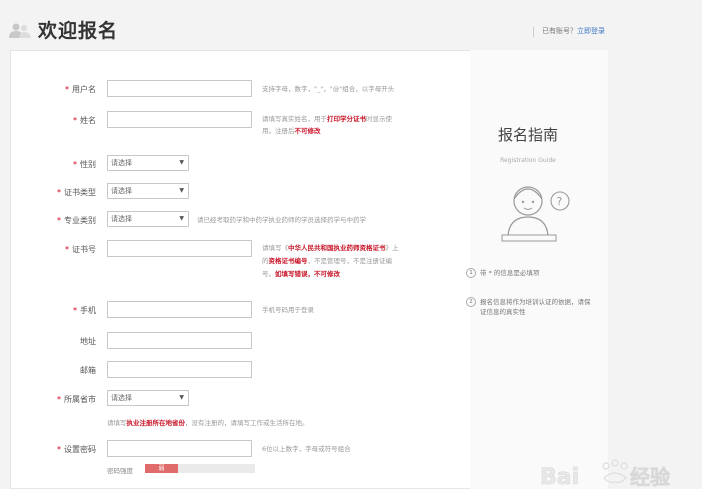  What do you see at coordinates (200, 468) in the screenshot?
I see `password-strength-meter: 弱` at bounding box center [200, 468].